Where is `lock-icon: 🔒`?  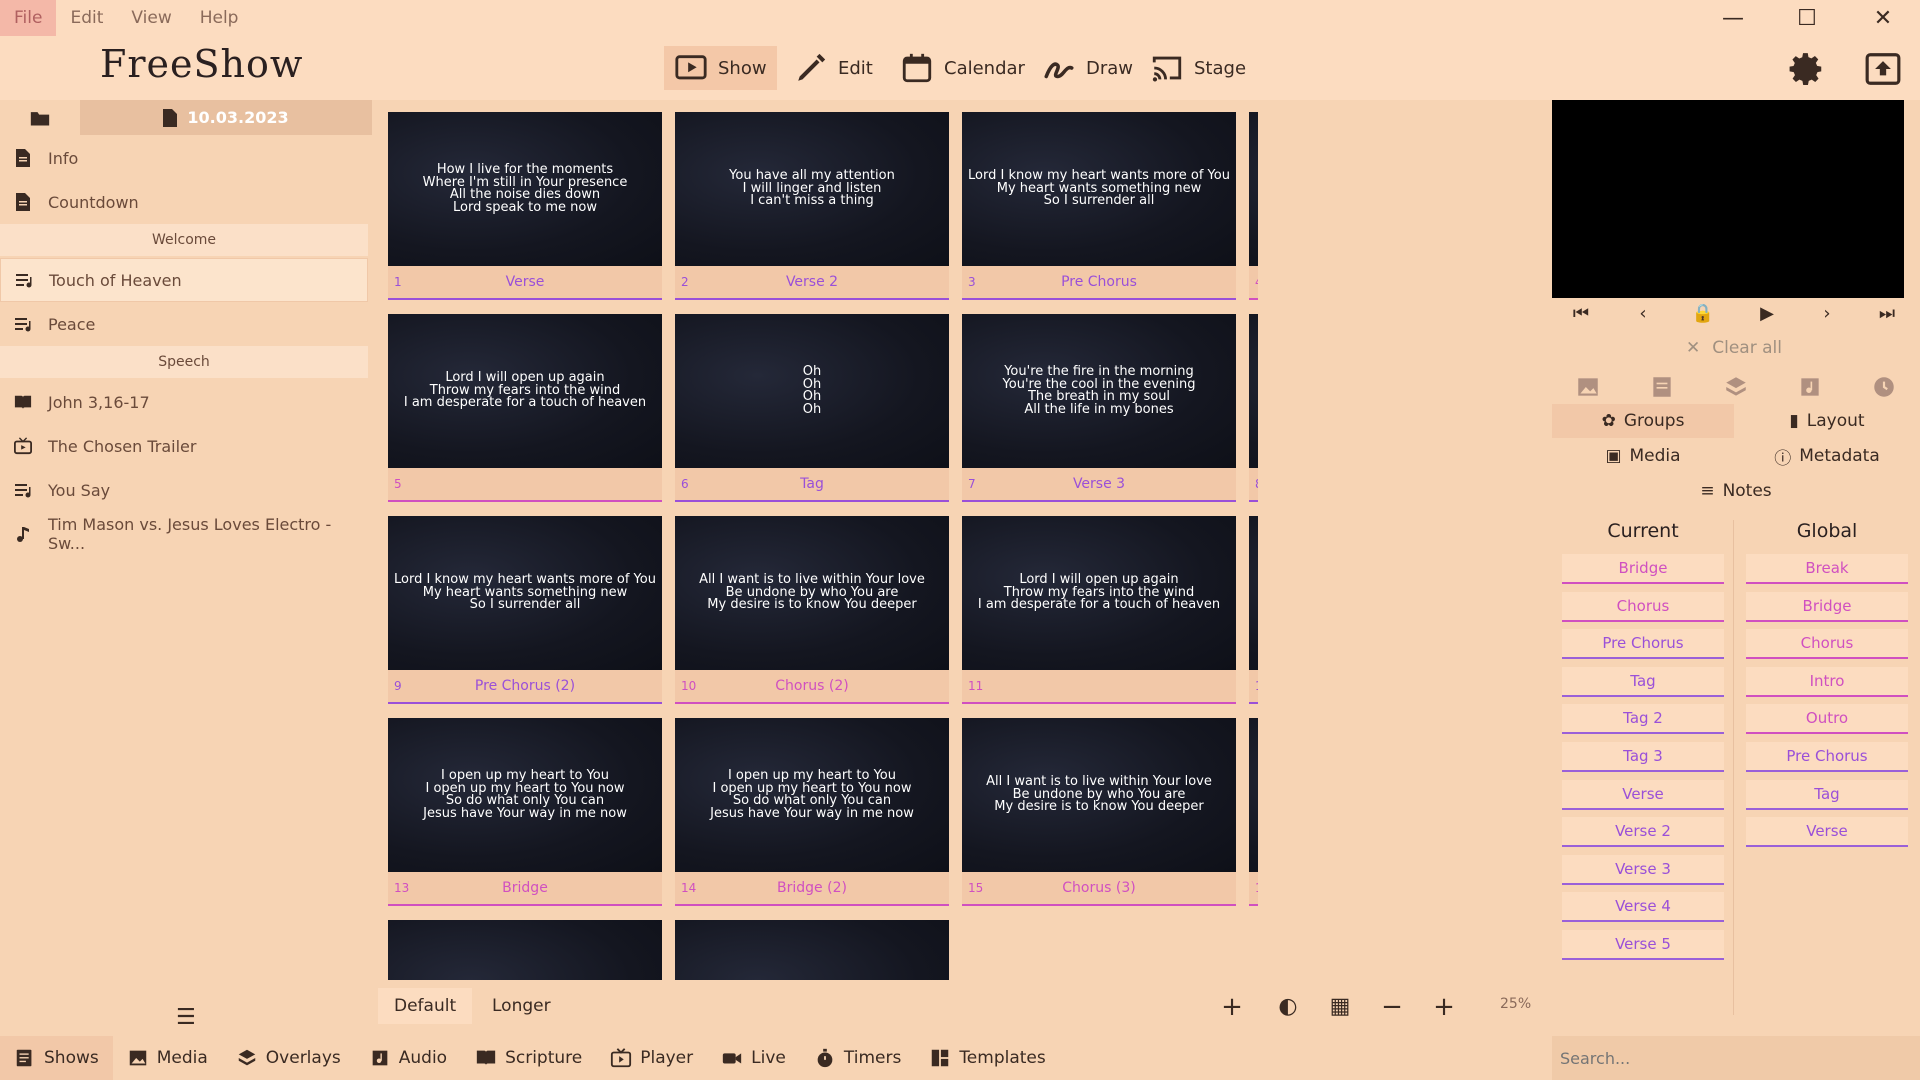
lock-icon: 🔒 is located at coordinates (1703, 315).